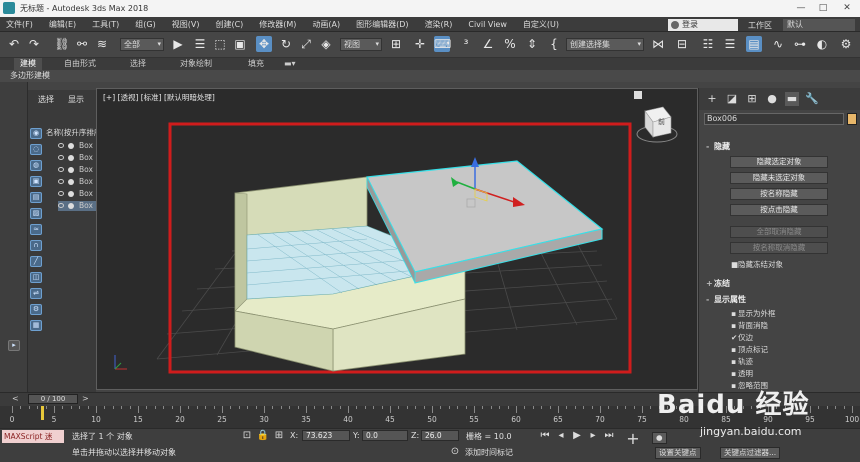  What do you see at coordinates (306, 44) in the screenshot?
I see `select-scale-icon: ⤢` at bounding box center [306, 44].